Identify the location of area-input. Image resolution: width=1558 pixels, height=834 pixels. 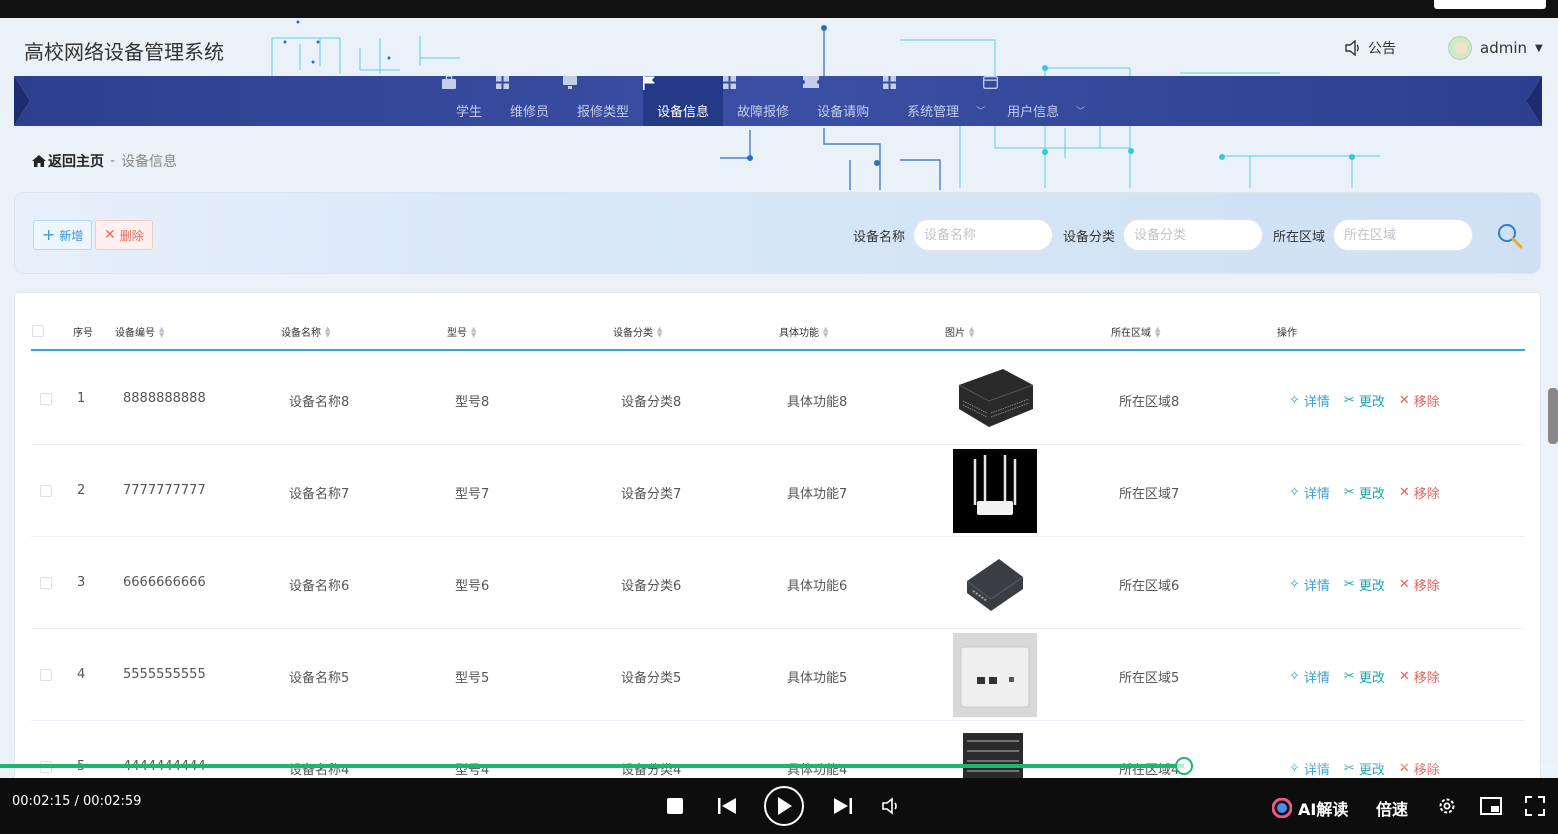
(1403, 235).